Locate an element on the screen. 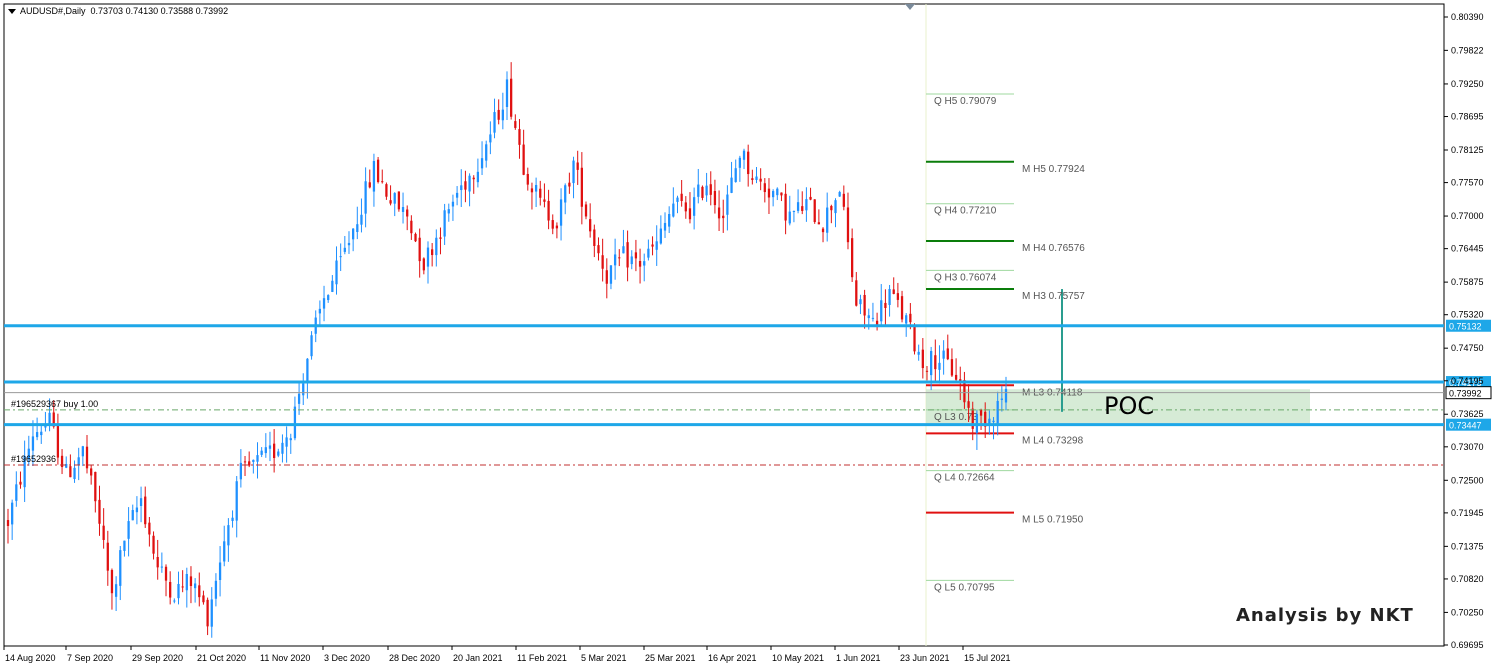  pivot-label: M L4 0.73298 is located at coordinates (1053, 440).